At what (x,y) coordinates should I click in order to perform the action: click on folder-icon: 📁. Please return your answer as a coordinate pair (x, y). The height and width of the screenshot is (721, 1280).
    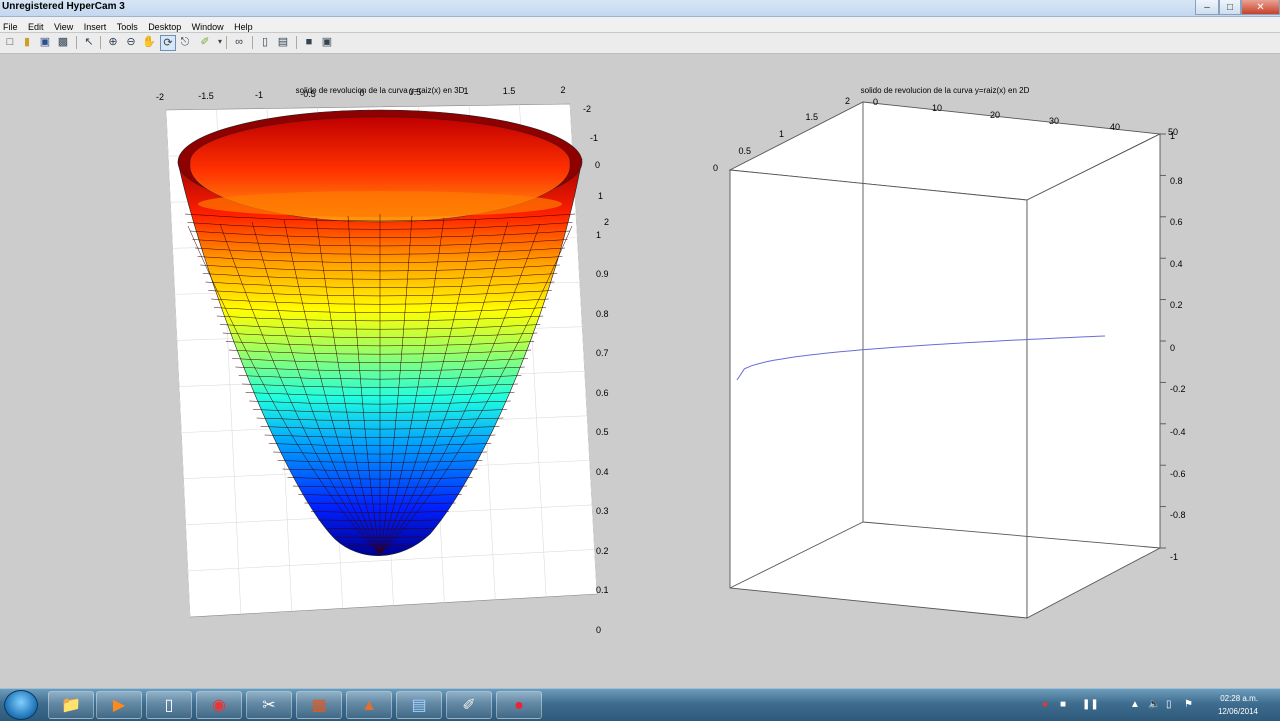
    Looking at the image, I should click on (71, 705).